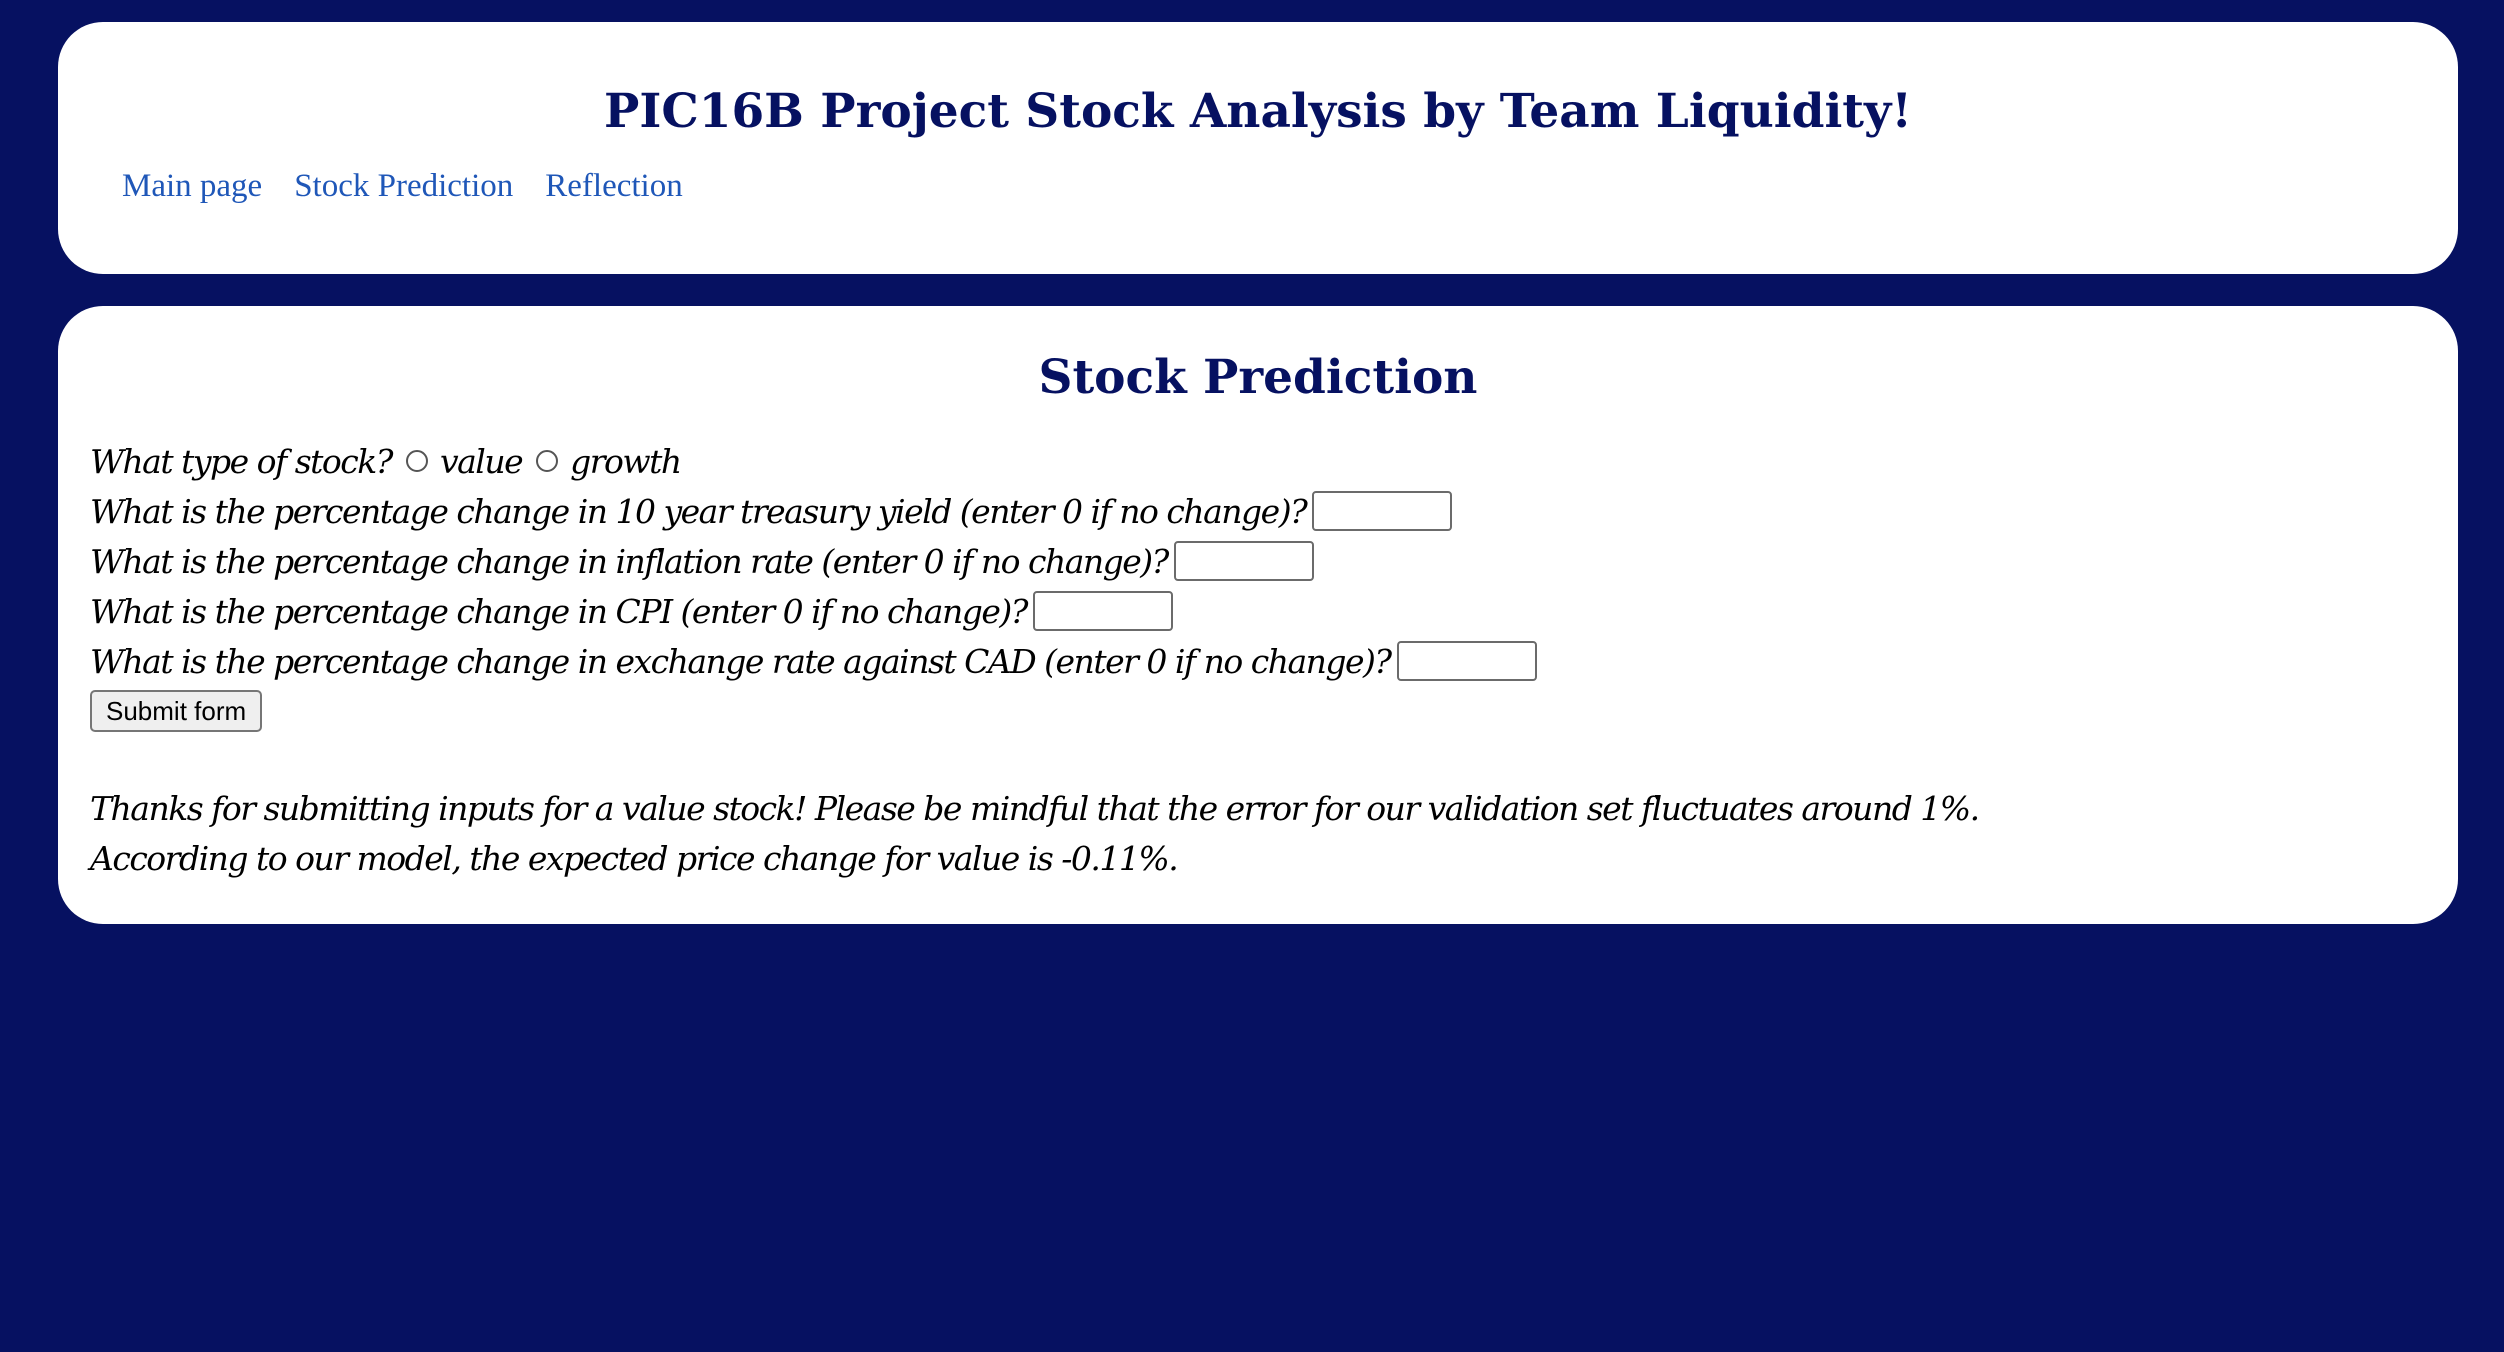 This screenshot has height=1352, width=2504. What do you see at coordinates (481, 461) in the screenshot?
I see `radio-value-label: value` at bounding box center [481, 461].